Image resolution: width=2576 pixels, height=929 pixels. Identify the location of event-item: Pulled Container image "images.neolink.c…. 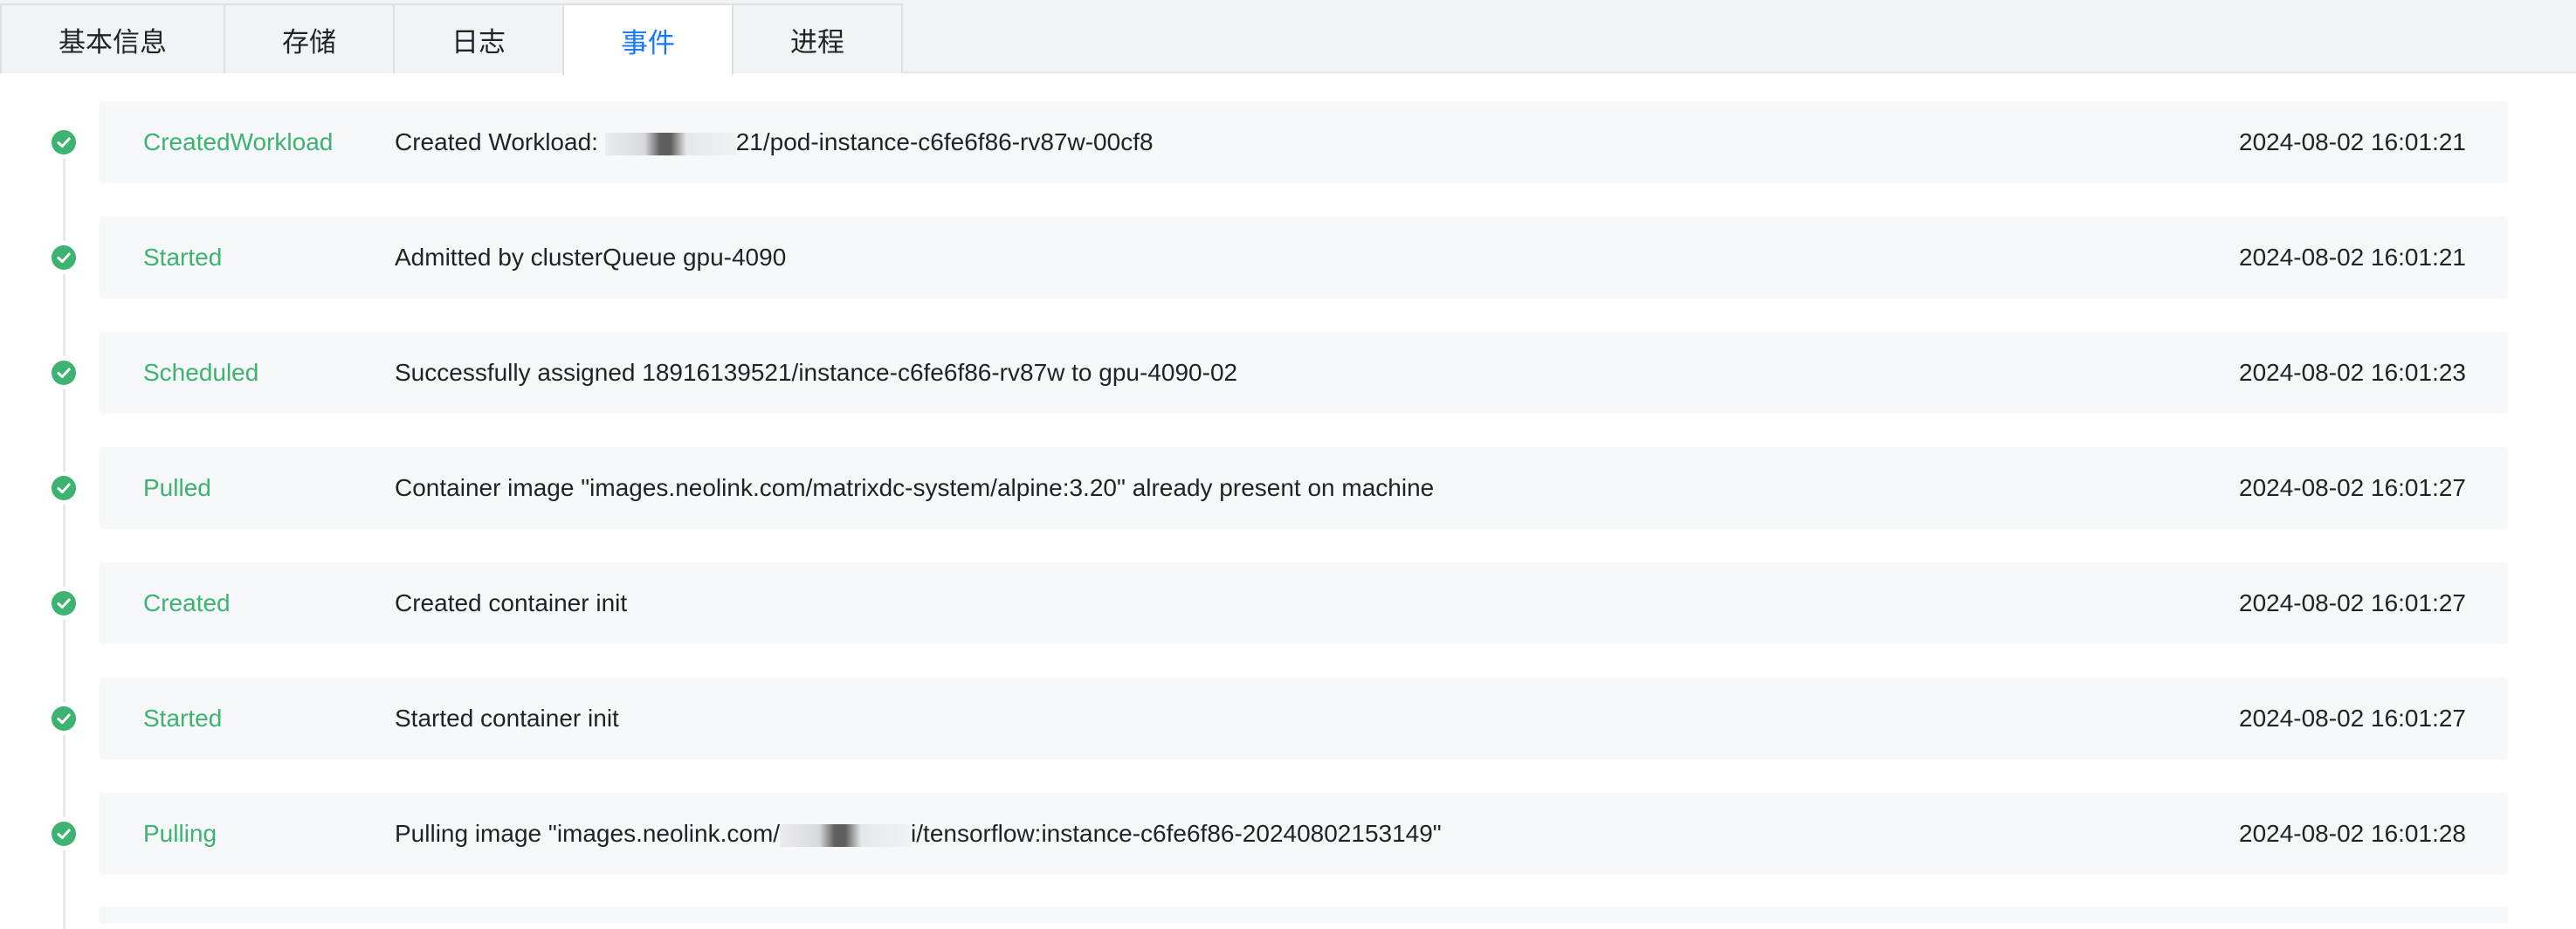
(1288, 488).